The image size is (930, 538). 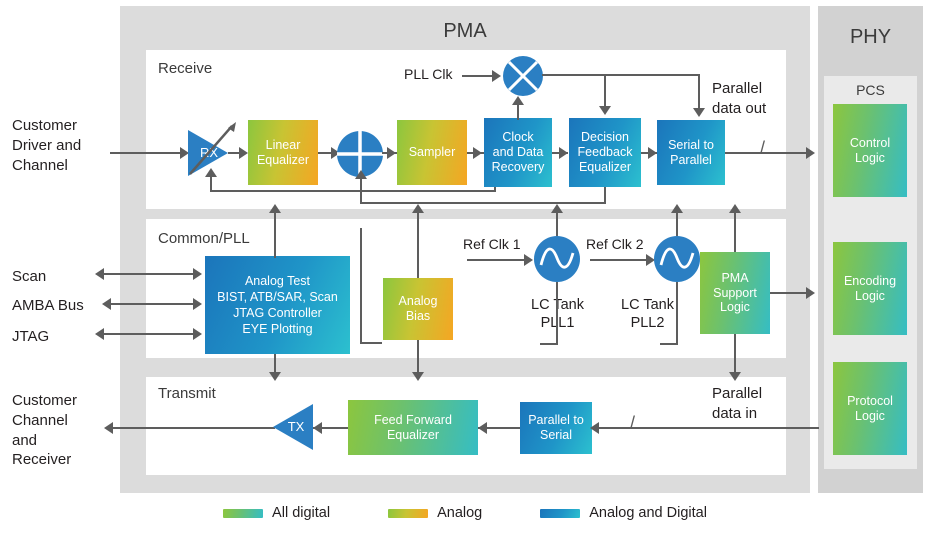 I want to click on arrow-sum-to-sampler, so click(x=391, y=153).